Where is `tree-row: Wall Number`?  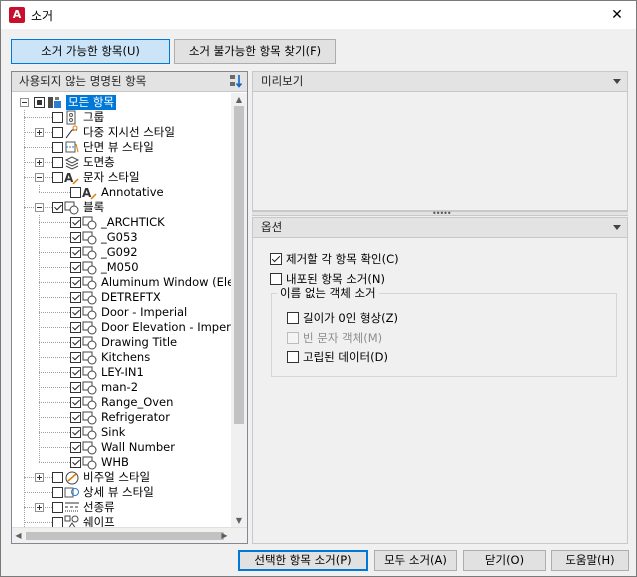 tree-row: Wall Number is located at coordinates (121, 447).